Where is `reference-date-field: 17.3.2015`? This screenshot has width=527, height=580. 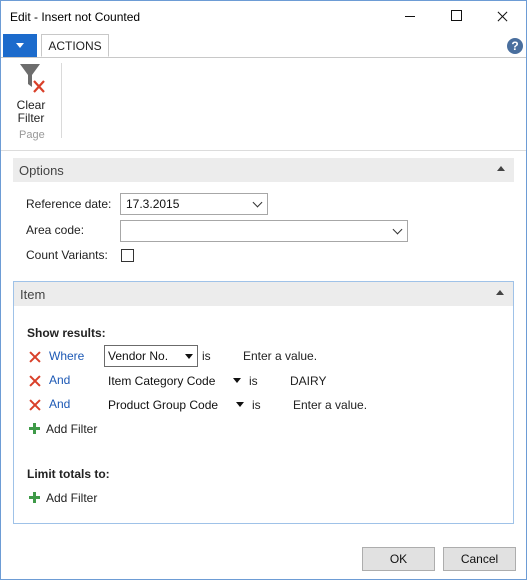 reference-date-field: 17.3.2015 is located at coordinates (194, 204).